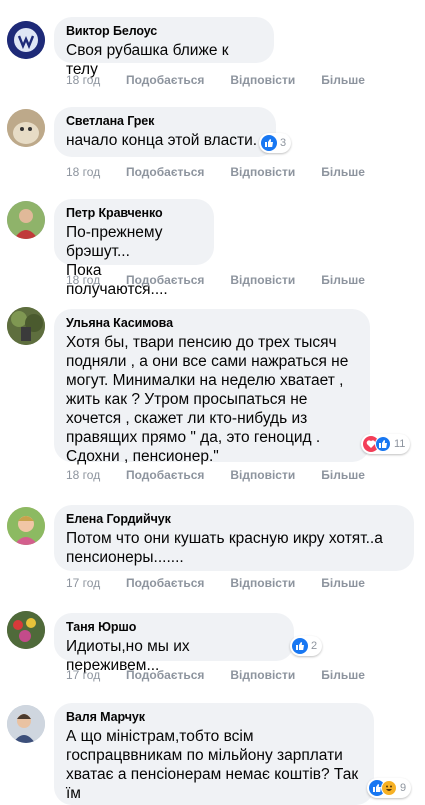  I want to click on reactions-badge: 9, so click(389, 788).